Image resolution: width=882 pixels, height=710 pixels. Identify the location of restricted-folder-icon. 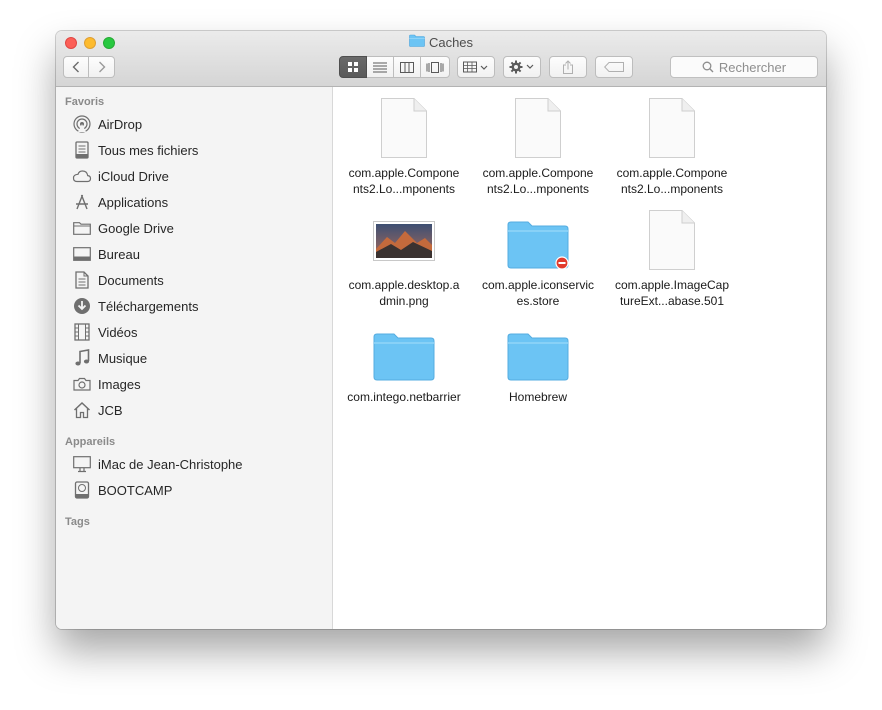
(538, 237).